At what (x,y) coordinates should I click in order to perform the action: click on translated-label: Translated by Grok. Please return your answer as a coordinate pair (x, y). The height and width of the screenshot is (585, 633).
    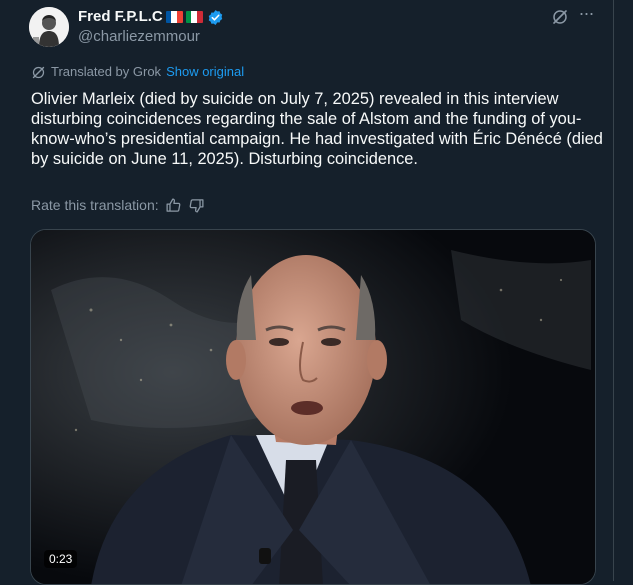
    Looking at the image, I should click on (106, 71).